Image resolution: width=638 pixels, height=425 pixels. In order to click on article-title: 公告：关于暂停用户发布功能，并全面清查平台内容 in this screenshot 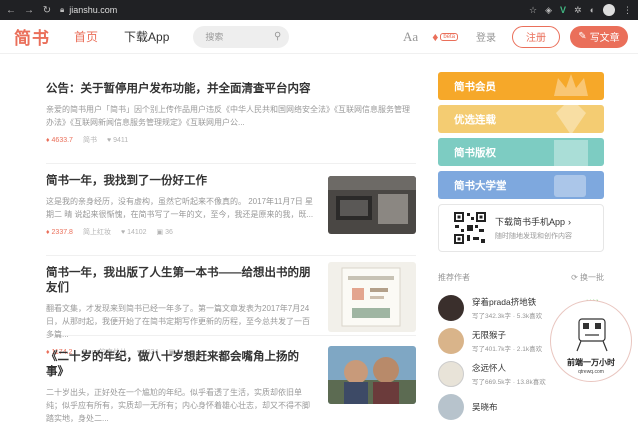, I will do `click(231, 89)`.